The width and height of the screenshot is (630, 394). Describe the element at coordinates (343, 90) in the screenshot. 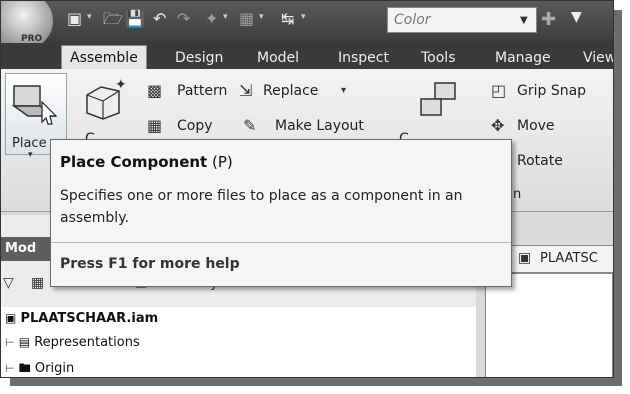

I see `replace-dropdown-icon: ▾` at that location.